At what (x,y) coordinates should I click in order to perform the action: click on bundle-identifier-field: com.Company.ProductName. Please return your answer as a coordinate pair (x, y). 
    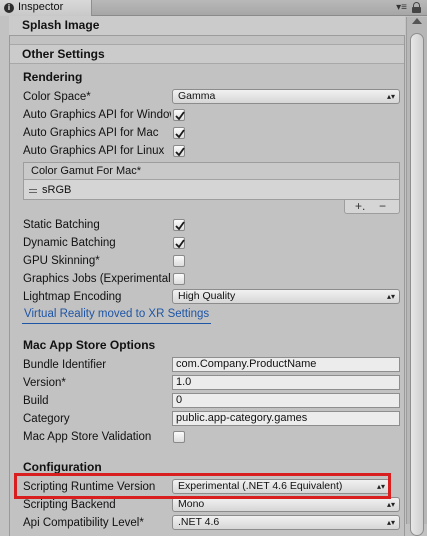
    Looking at the image, I should click on (286, 364).